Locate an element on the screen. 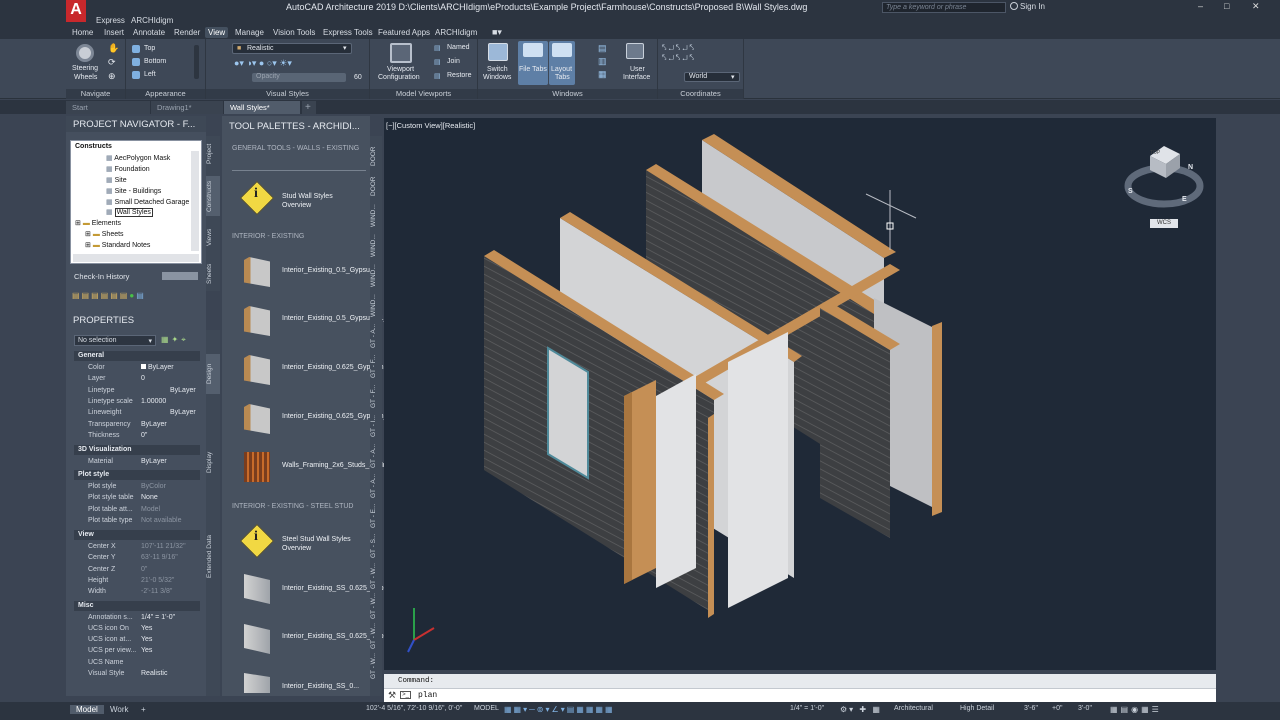 This screenshot has width=1280, height=720. orbit-icon: ⟳ is located at coordinates (112, 62).